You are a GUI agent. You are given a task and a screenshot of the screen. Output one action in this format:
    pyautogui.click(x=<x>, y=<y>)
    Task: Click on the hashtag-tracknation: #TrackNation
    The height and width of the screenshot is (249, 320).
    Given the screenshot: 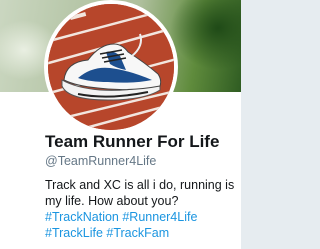 What is the action you would take?
    pyautogui.click(x=82, y=217)
    